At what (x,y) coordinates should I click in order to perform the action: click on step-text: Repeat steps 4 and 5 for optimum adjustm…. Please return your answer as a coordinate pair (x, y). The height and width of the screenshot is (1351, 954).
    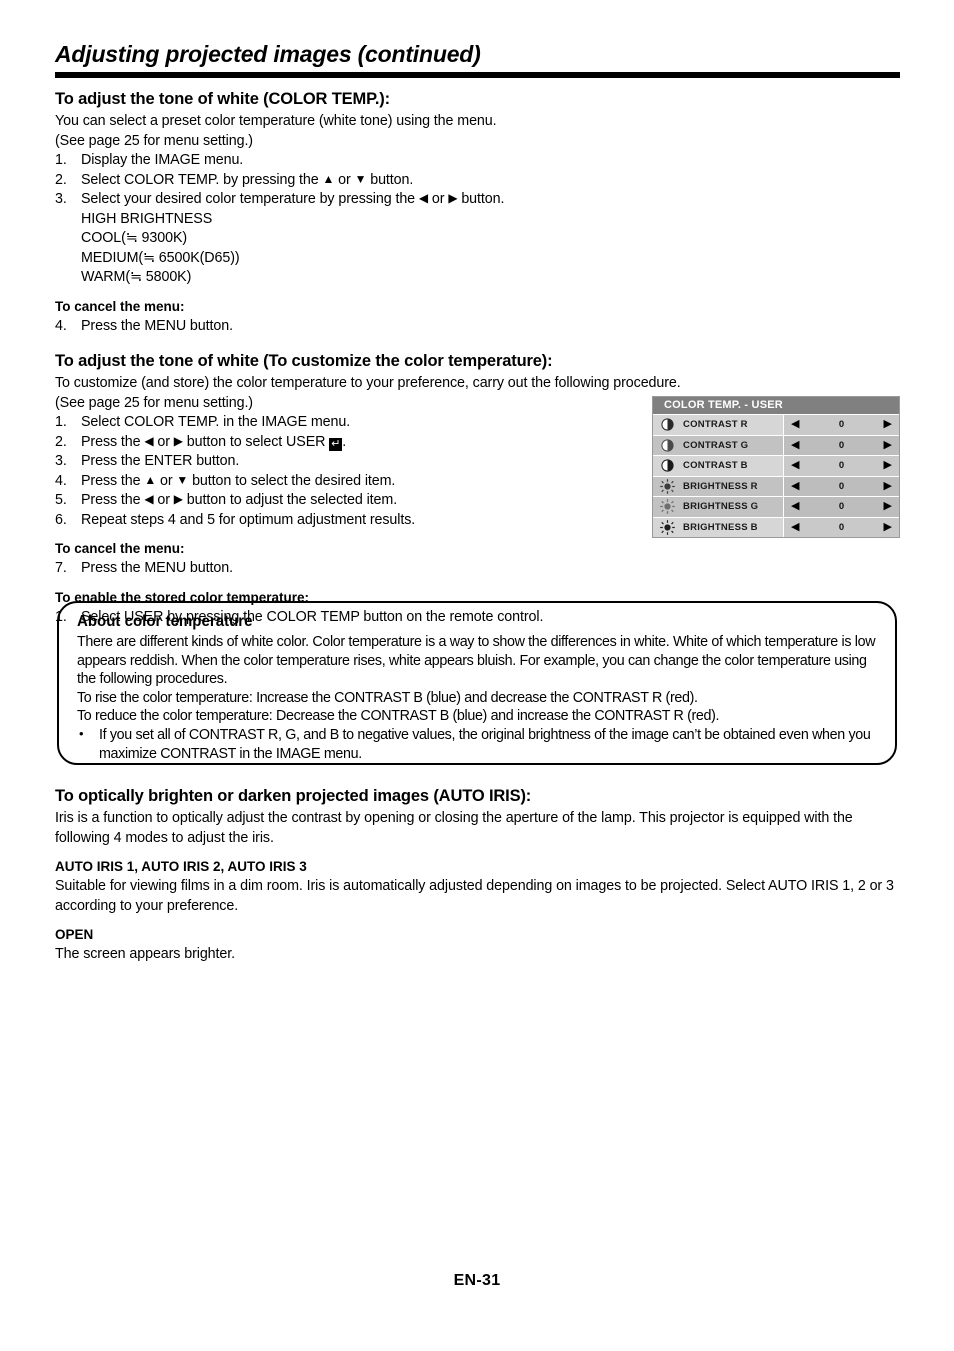
    Looking at the image, I should click on (248, 519).